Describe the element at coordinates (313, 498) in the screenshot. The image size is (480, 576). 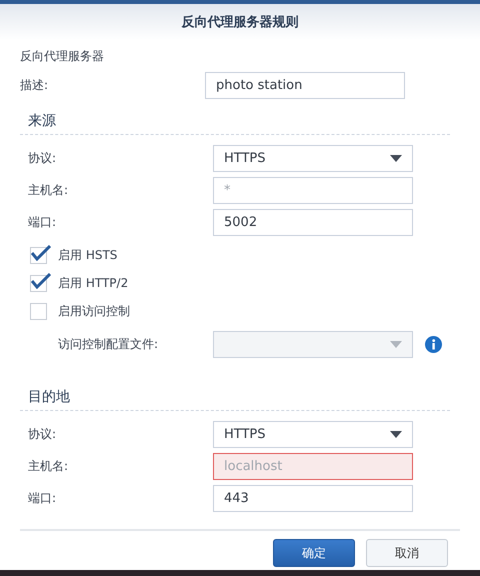
I see `input-field: 443` at that location.